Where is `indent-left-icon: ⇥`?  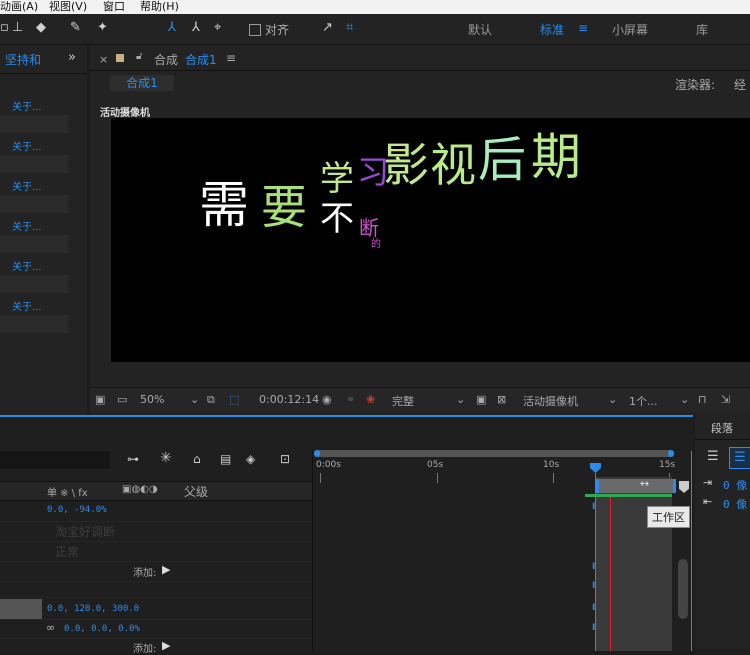
indent-left-icon: ⇥ is located at coordinates (707, 482).